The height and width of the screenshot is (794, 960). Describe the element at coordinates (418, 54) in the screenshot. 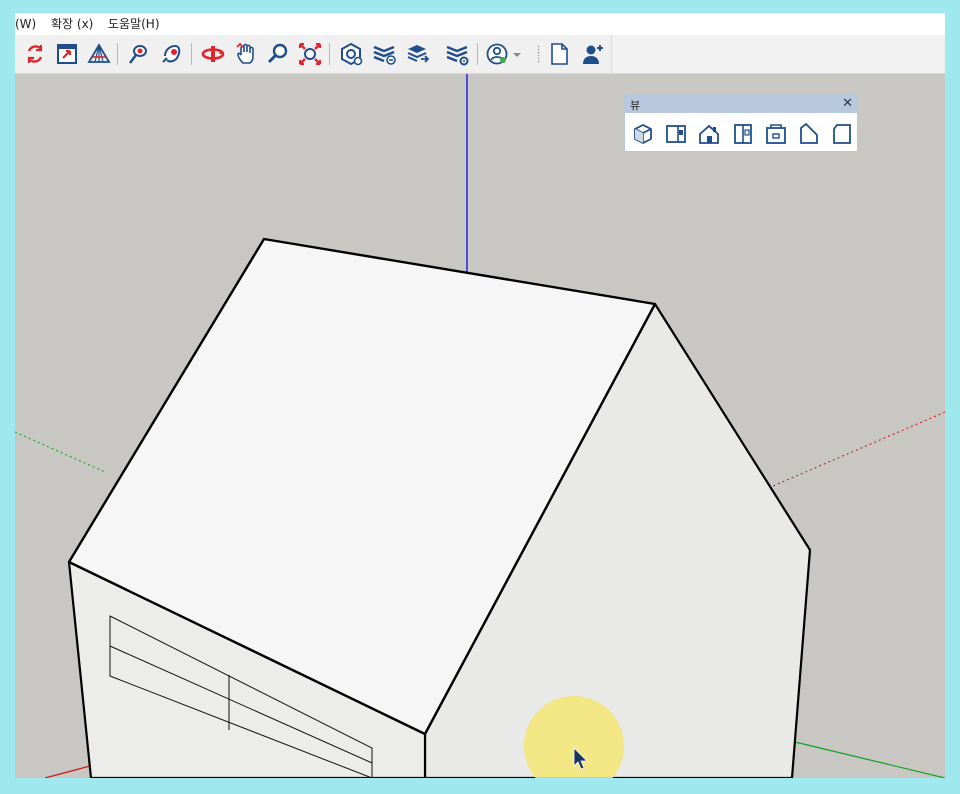

I see `layers-export-icon` at that location.